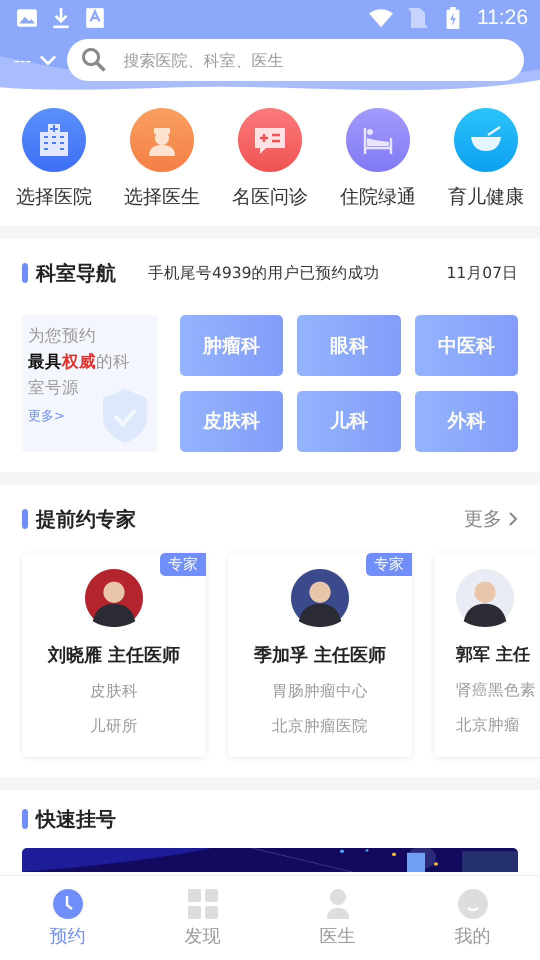 This screenshot has width=540, height=960. I want to click on more-link: 更多>, so click(46, 416).